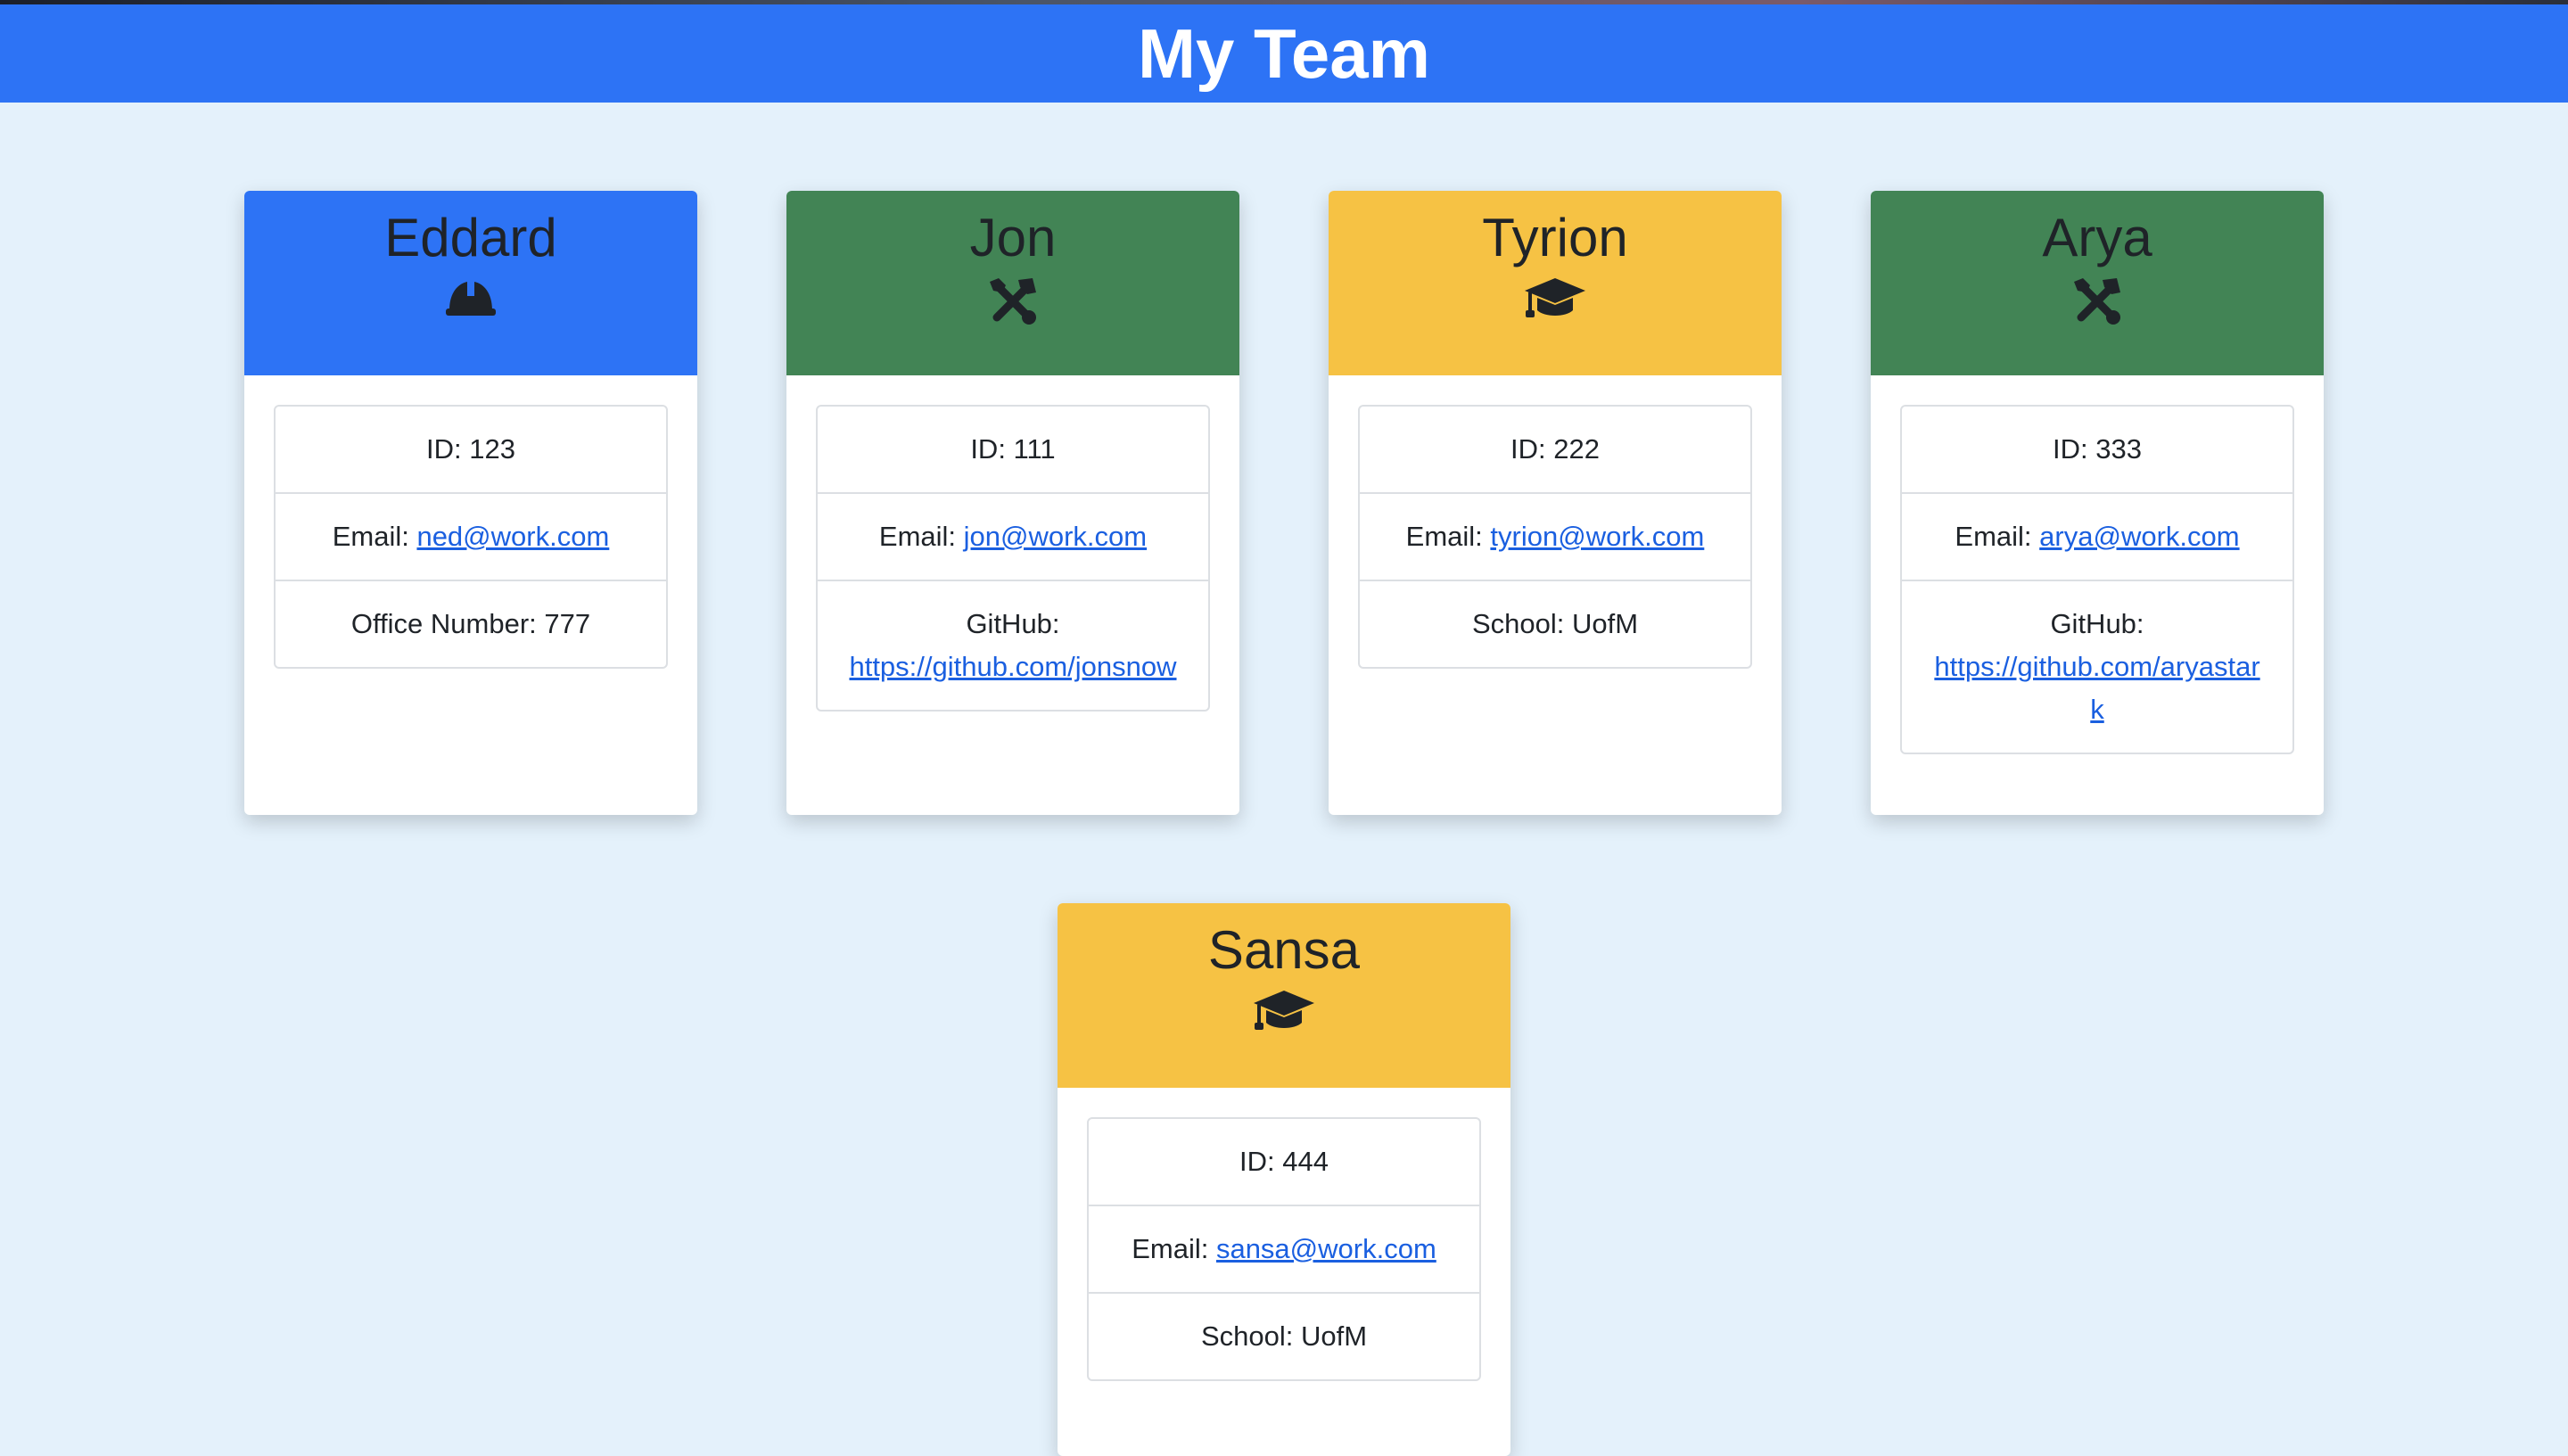 The width and height of the screenshot is (2568, 1456). I want to click on employee-id: ID: 444, so click(1284, 1161).